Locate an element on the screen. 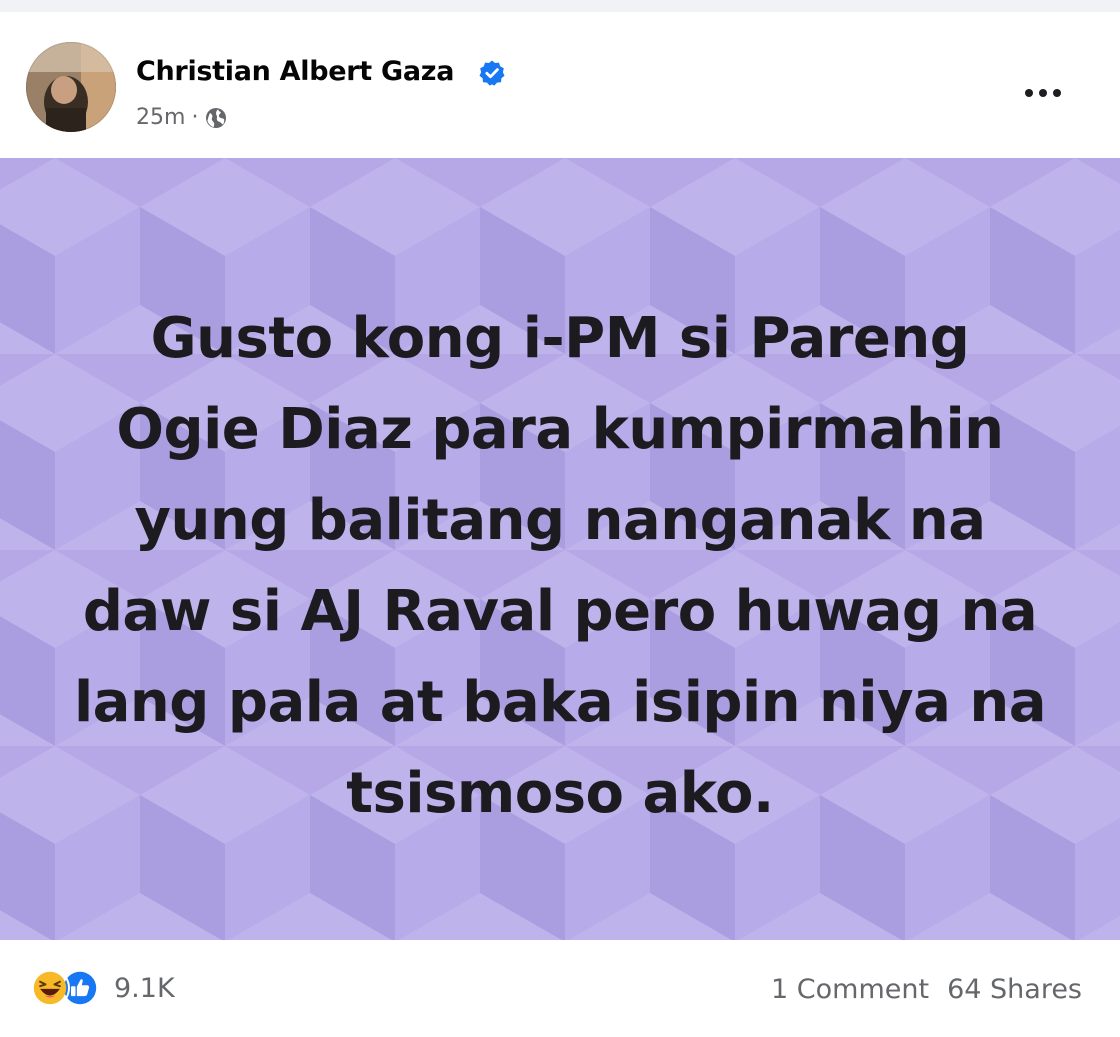 The height and width of the screenshot is (1037, 1120). author-name: Christian Albert Gaza is located at coordinates (295, 71).